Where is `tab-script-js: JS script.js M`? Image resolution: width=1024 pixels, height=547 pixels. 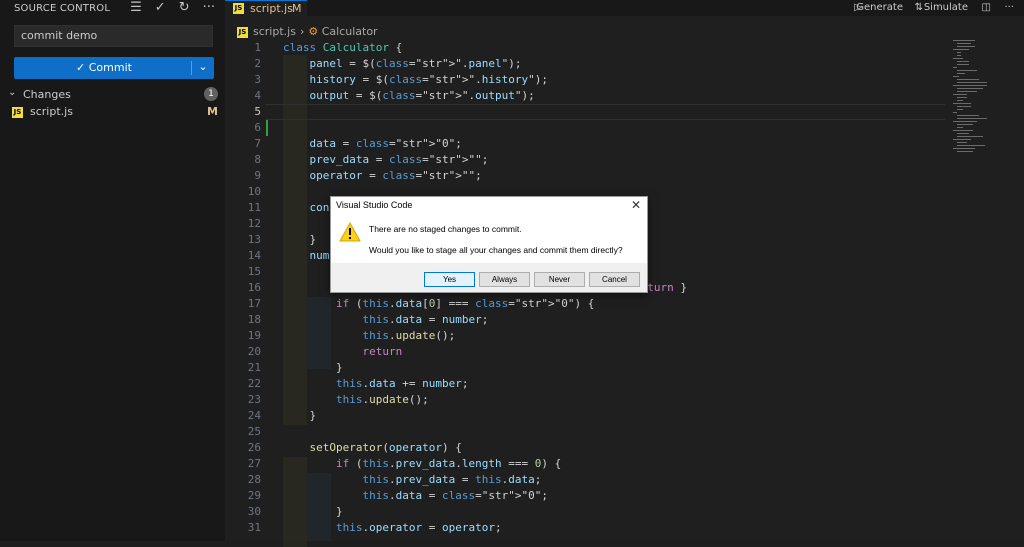 tab-script-js: JS script.js M is located at coordinates (266, 8).